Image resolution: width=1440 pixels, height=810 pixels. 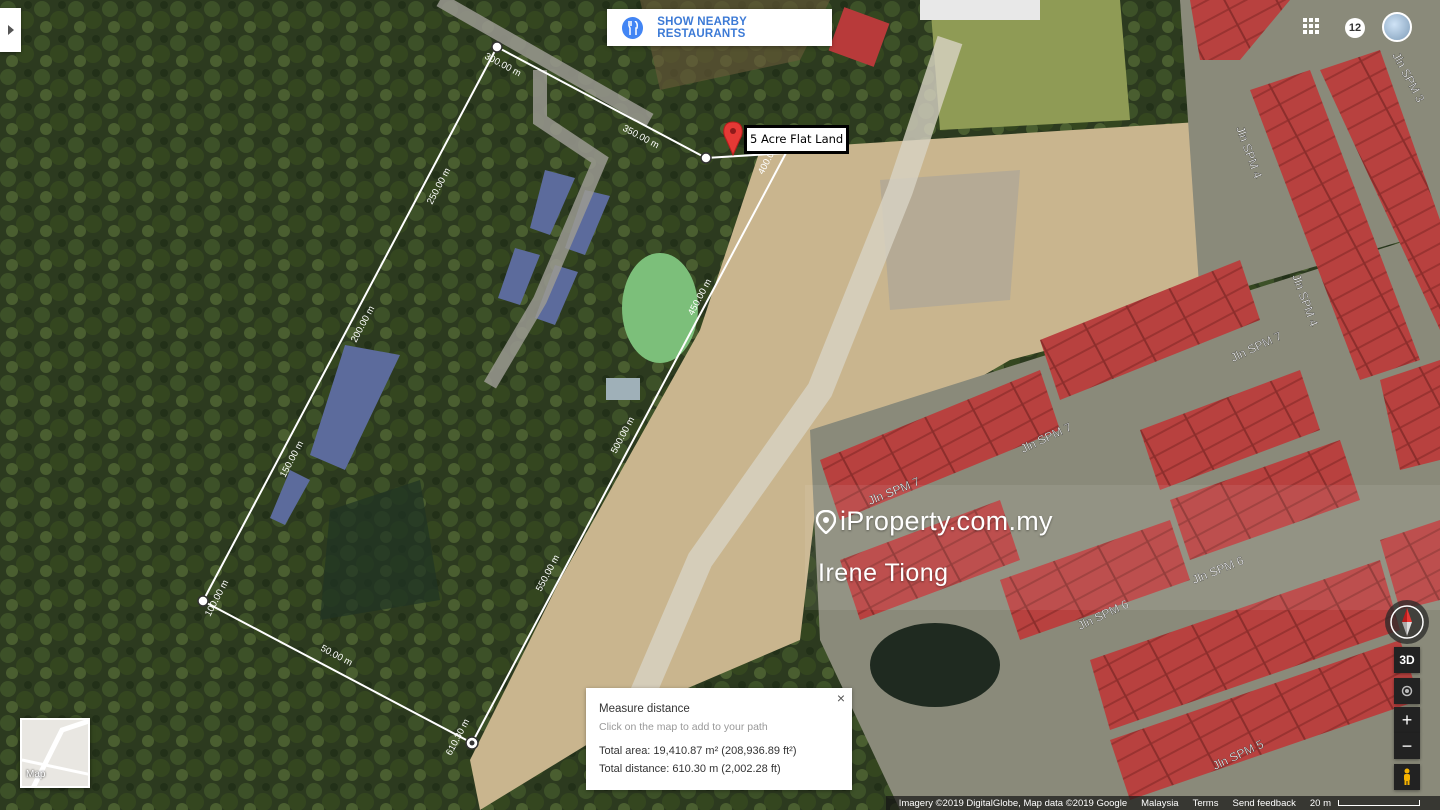 What do you see at coordinates (1313, 28) in the screenshot?
I see `apps-grid-icon` at bounding box center [1313, 28].